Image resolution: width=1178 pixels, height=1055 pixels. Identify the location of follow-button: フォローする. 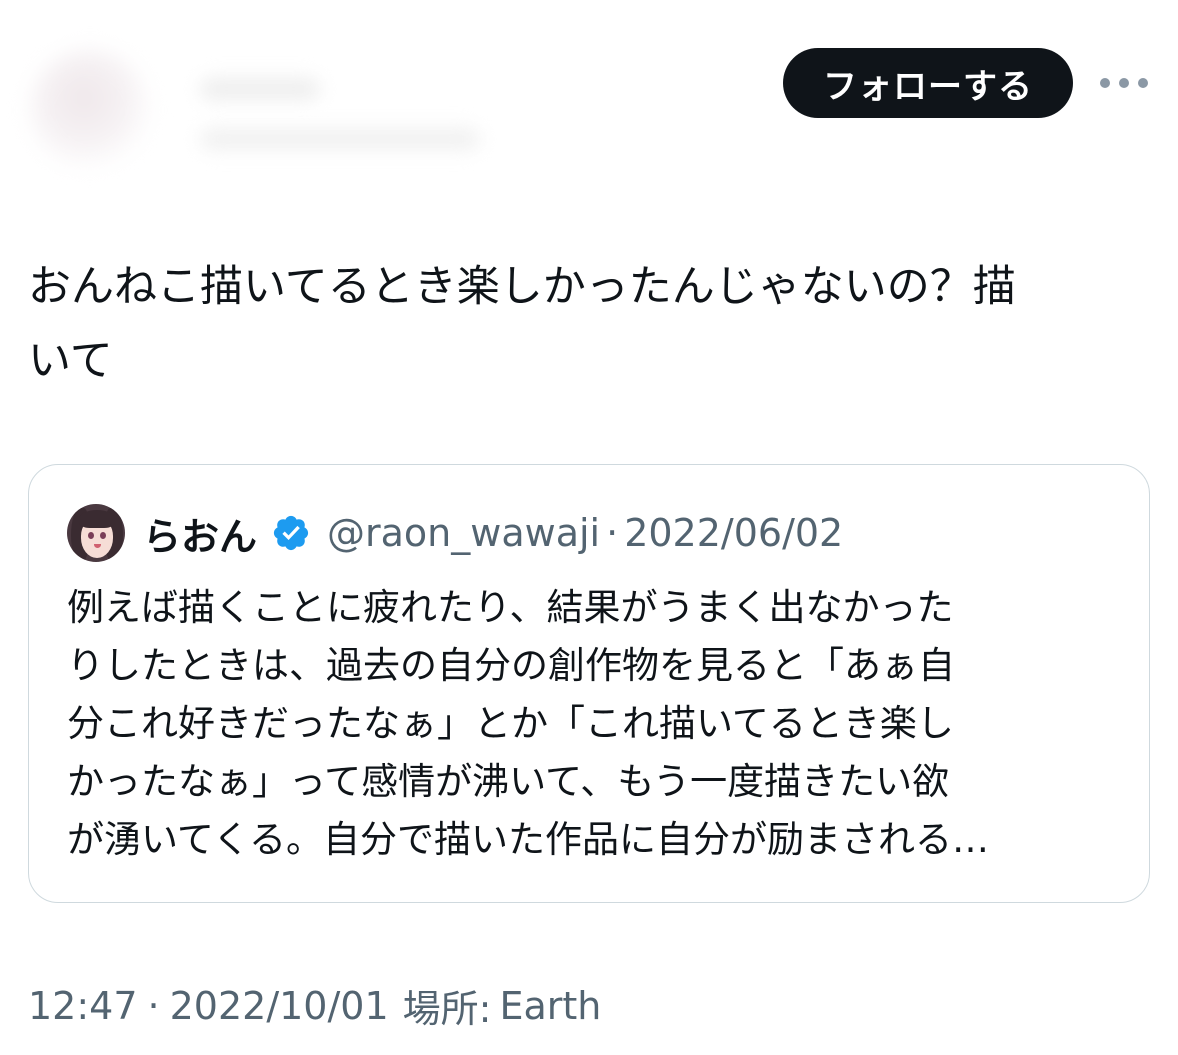
(928, 83).